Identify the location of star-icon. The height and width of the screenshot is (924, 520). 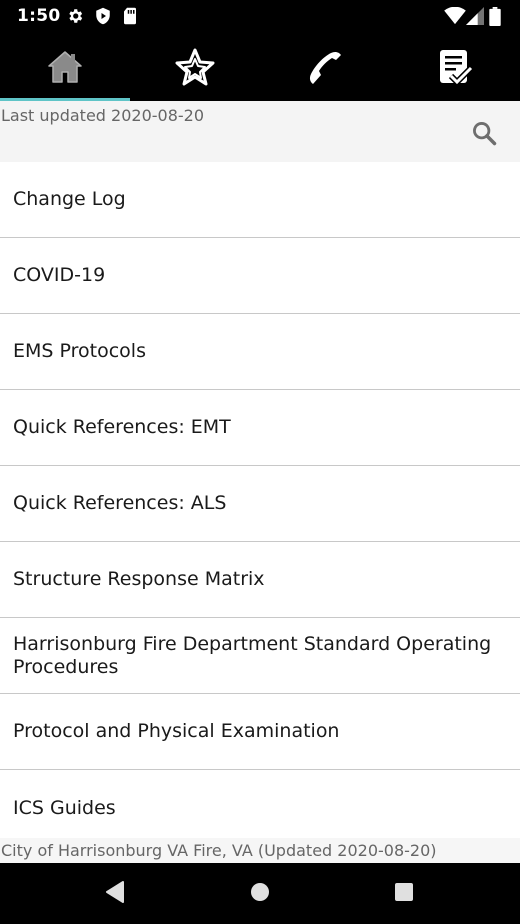
(195, 66).